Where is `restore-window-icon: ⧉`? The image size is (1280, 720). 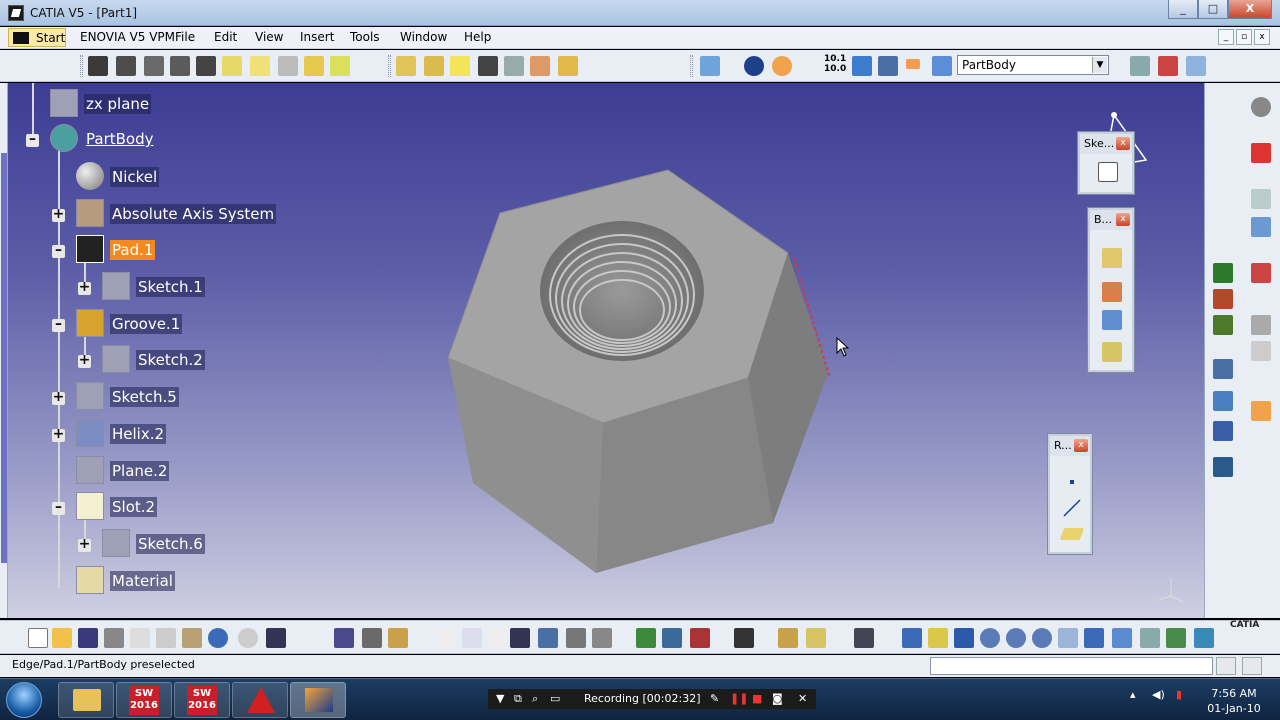
restore-window-icon: ⧉ is located at coordinates (518, 699).